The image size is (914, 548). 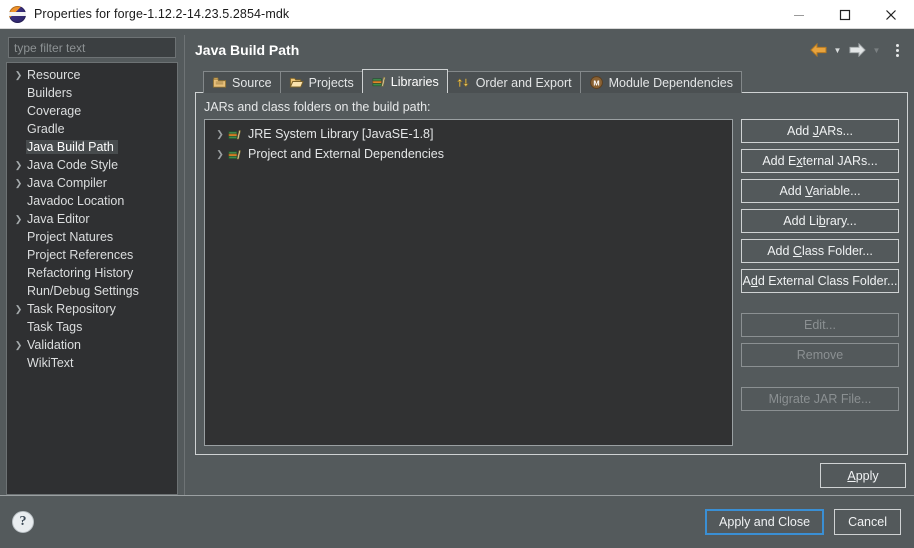 What do you see at coordinates (897, 50) in the screenshot?
I see `kebab-menu-icon` at bounding box center [897, 50].